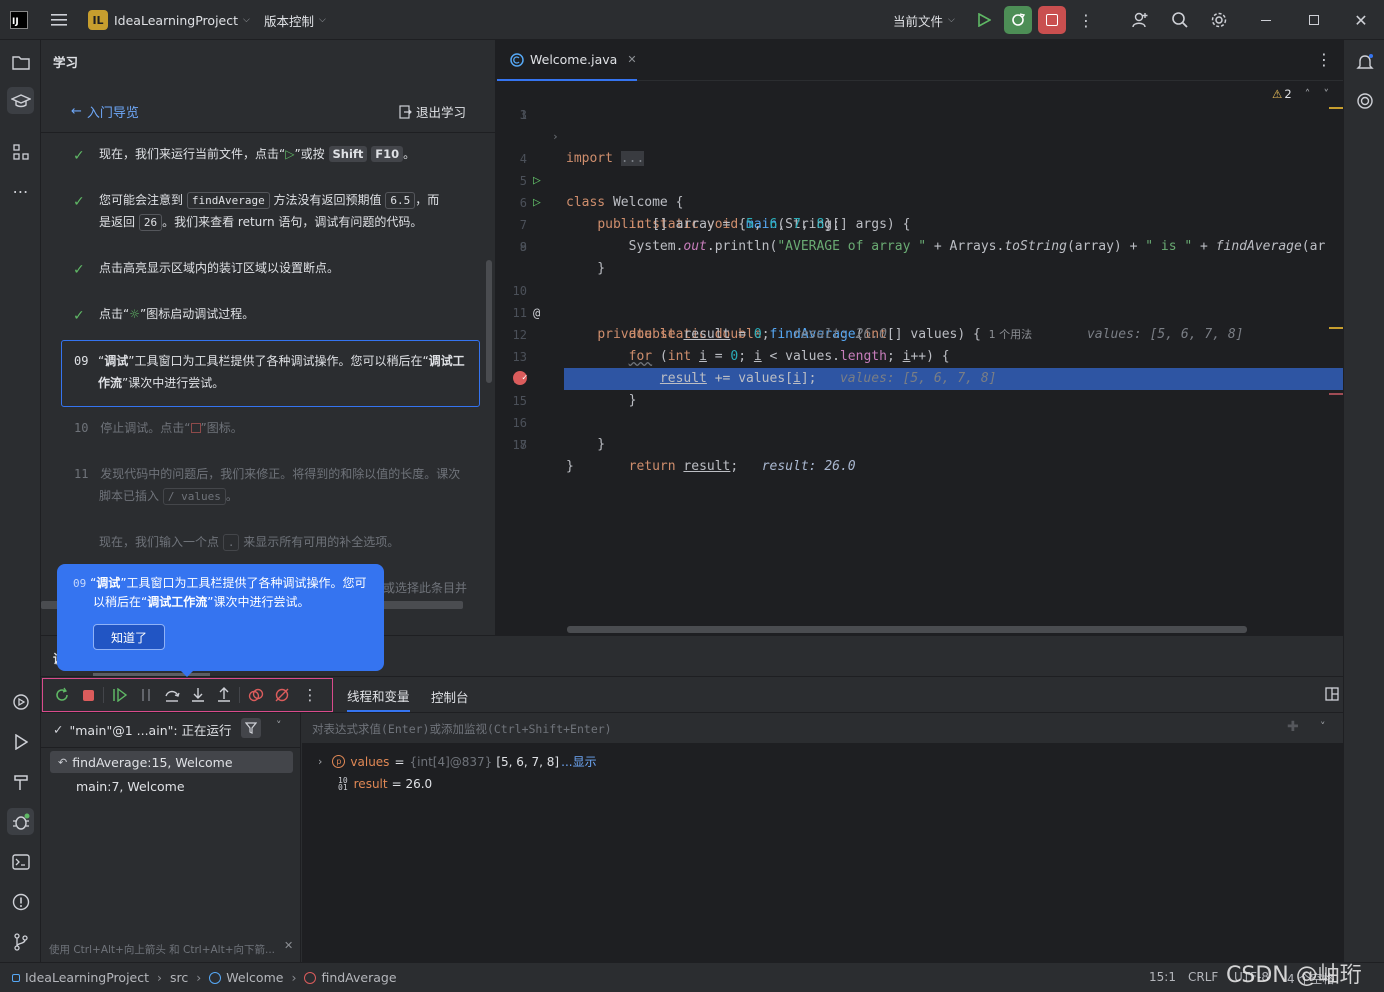 The width and height of the screenshot is (1384, 992). What do you see at coordinates (450, 696) in the screenshot?
I see `tab-console: 控制台` at bounding box center [450, 696].